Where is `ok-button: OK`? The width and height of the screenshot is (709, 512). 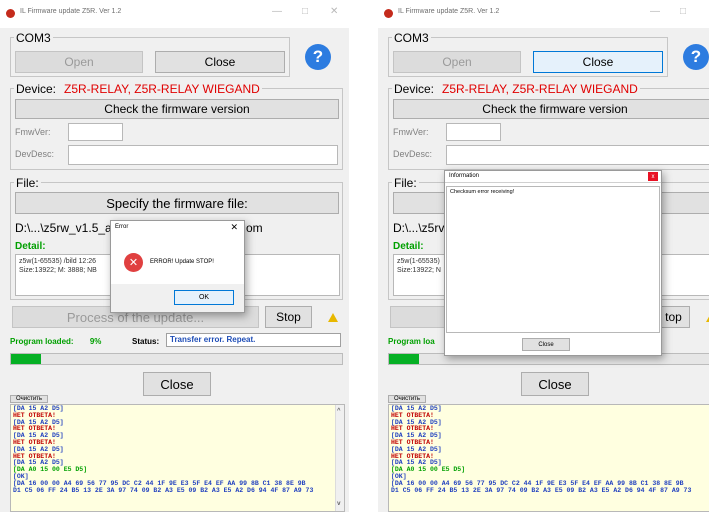
ok-button: OK is located at coordinates (204, 297).